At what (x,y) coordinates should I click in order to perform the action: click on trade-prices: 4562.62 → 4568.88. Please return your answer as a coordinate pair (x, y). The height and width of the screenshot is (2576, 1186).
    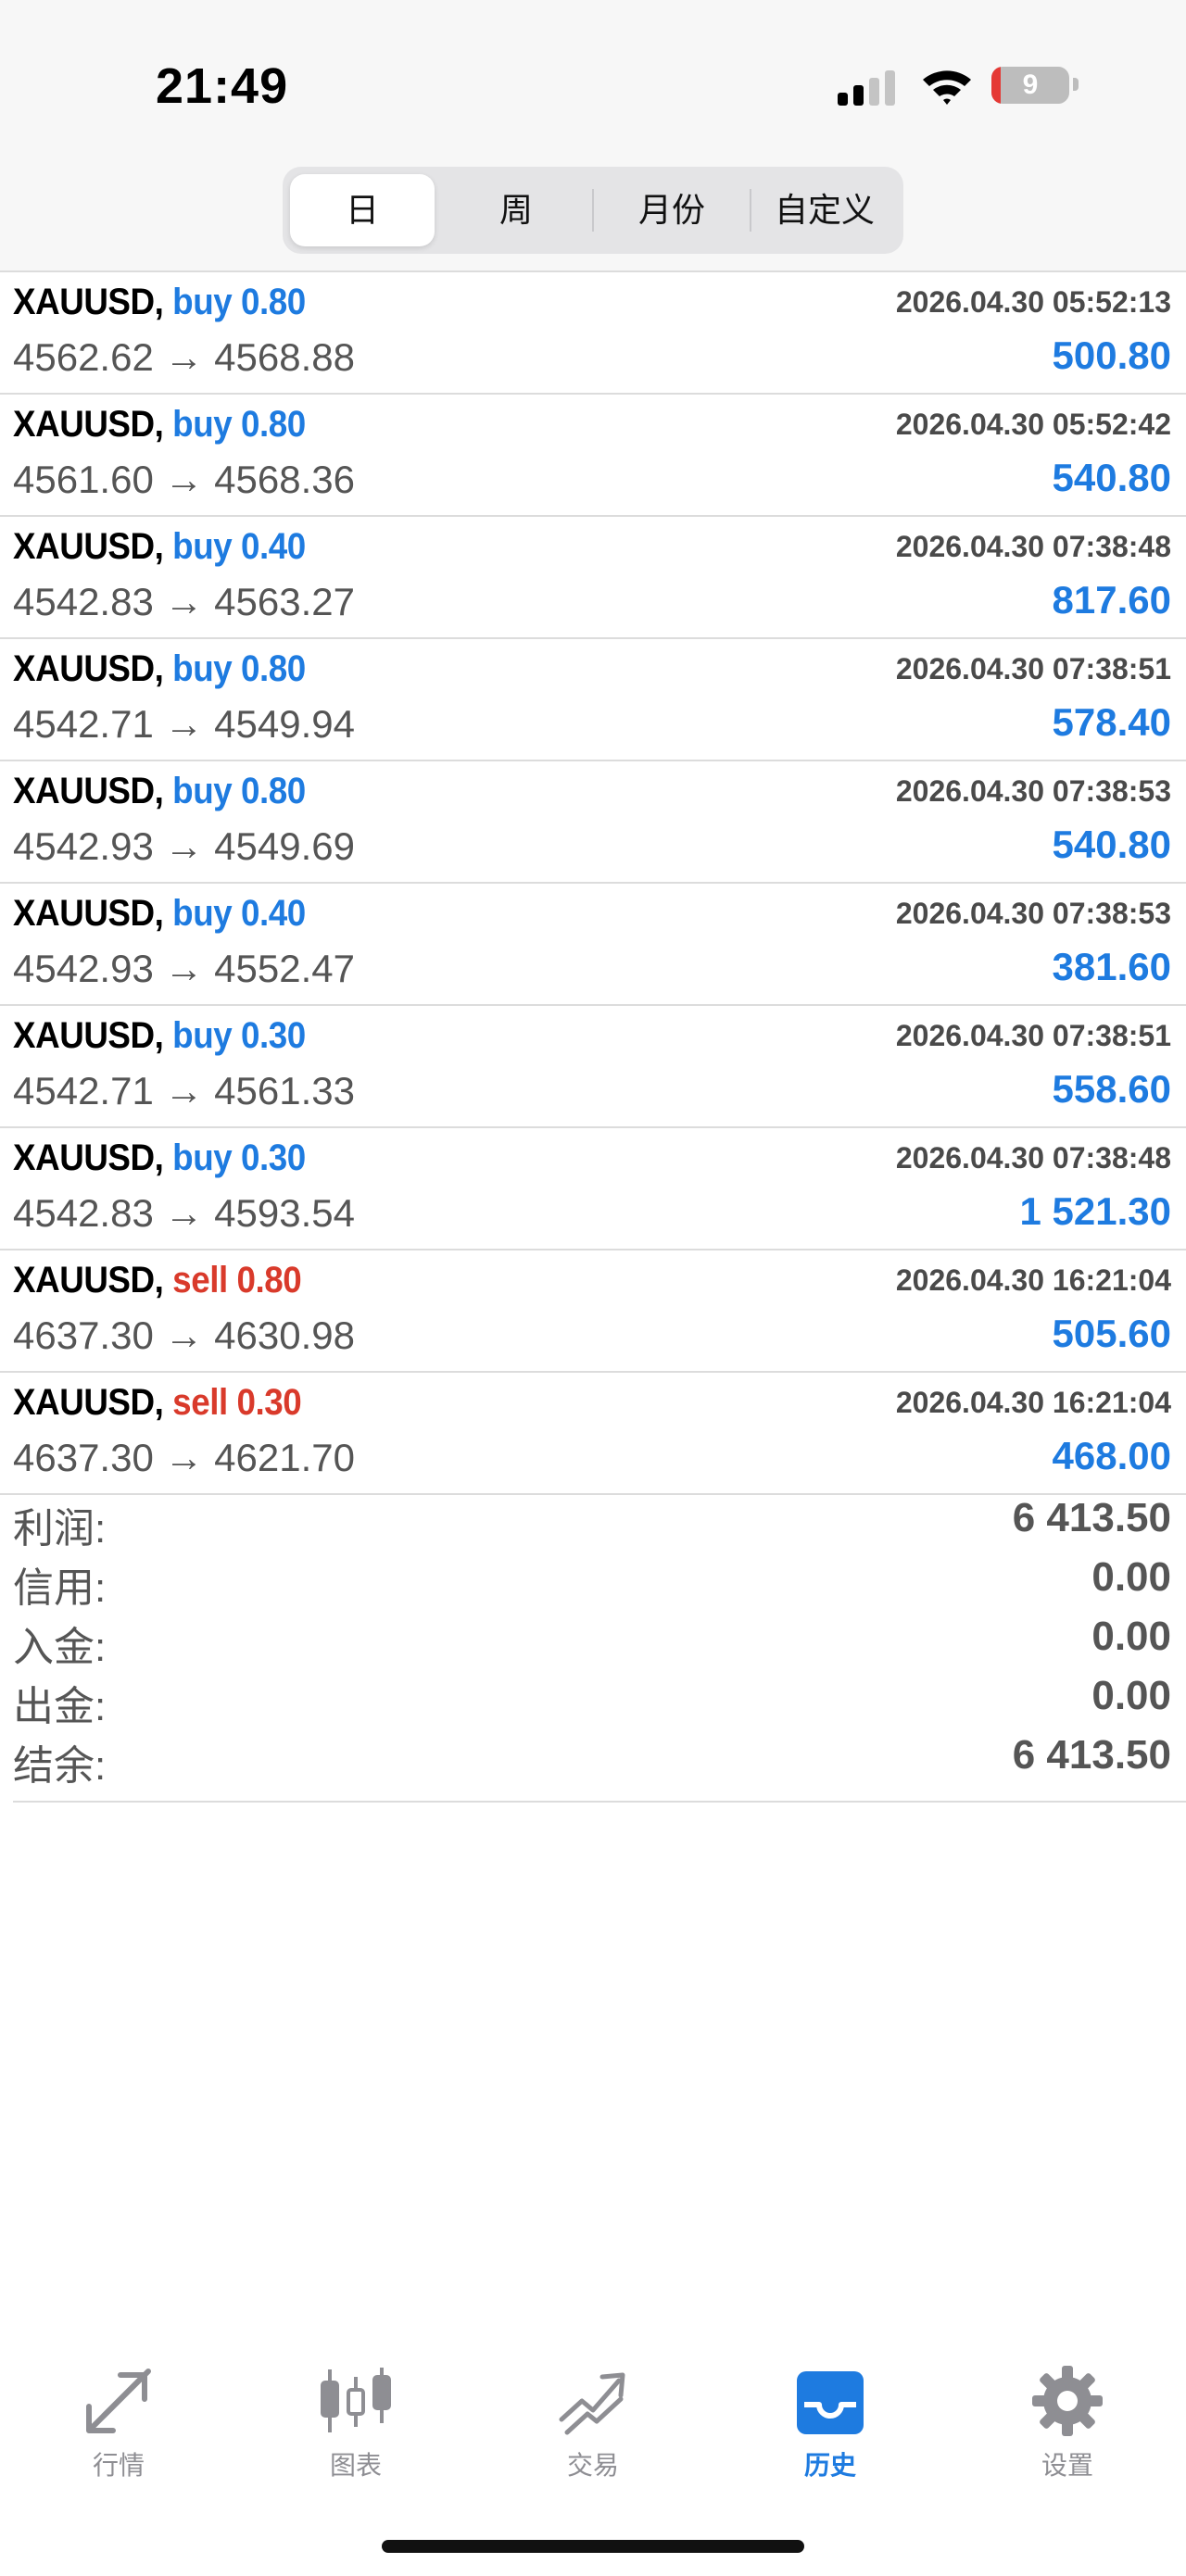
    Looking at the image, I should click on (184, 357).